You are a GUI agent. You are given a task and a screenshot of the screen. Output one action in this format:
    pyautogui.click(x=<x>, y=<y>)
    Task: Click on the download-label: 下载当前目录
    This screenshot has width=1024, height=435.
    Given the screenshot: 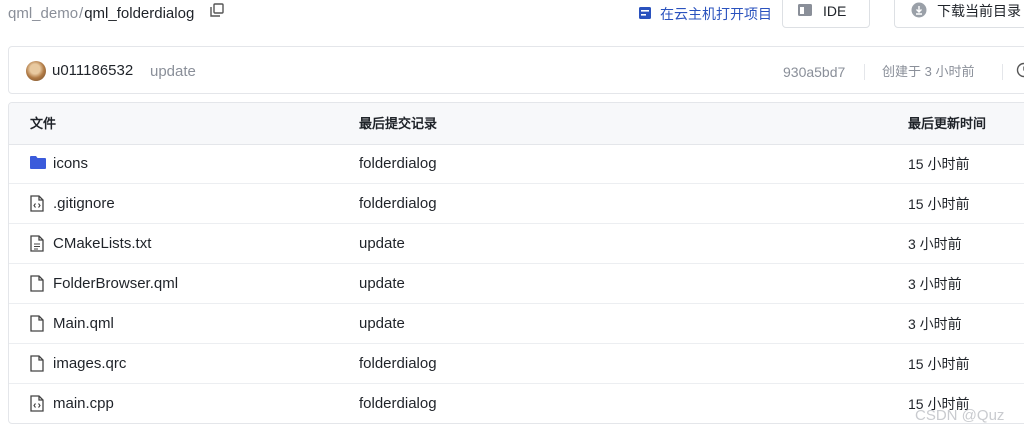 What is the action you would take?
    pyautogui.click(x=979, y=11)
    